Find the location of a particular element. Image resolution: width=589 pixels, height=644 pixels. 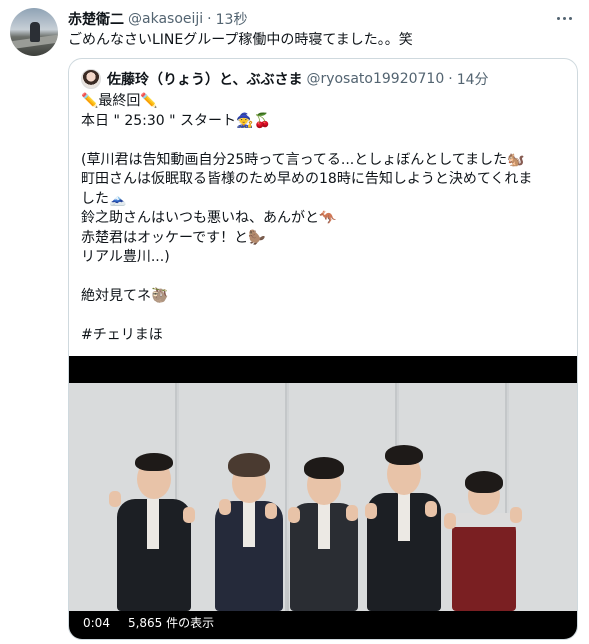

author-avatar is located at coordinates (34, 32).